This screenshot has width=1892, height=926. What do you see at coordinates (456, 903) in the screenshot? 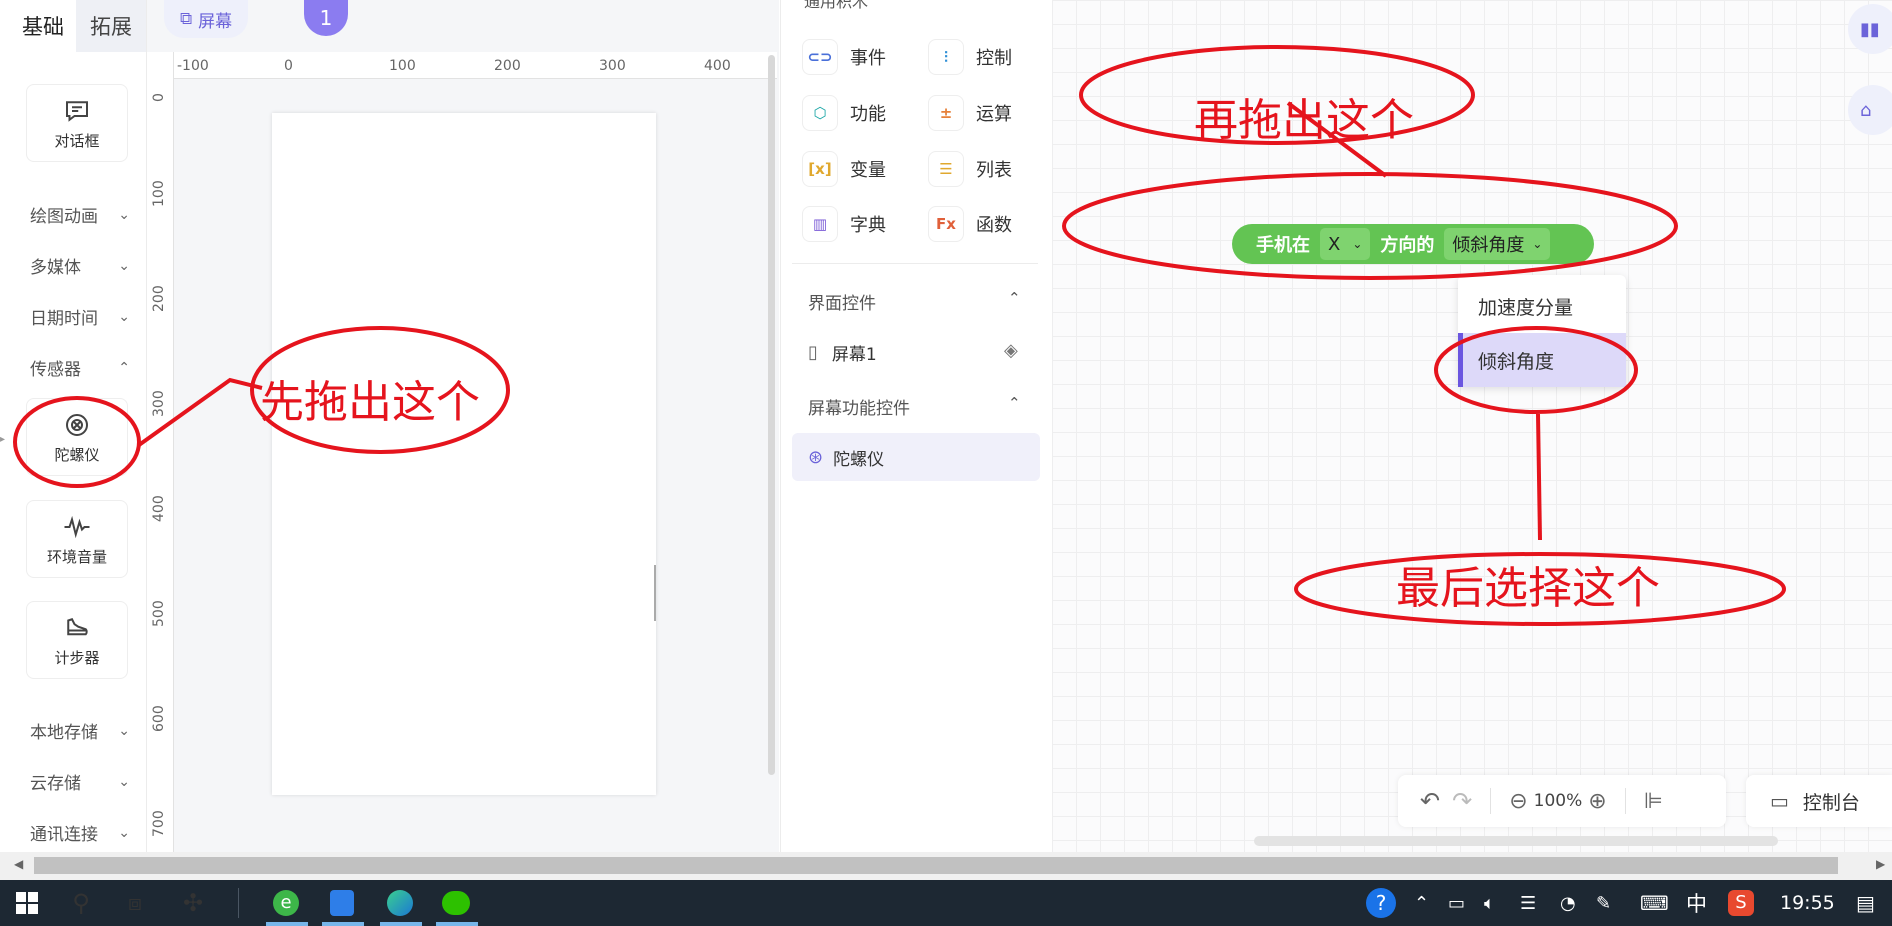
I see `wechat-icon` at bounding box center [456, 903].